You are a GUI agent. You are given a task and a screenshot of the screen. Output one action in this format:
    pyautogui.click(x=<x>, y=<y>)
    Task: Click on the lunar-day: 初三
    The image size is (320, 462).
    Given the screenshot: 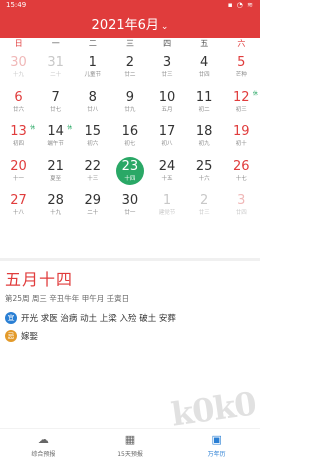 What is the action you would take?
    pyautogui.click(x=241, y=109)
    